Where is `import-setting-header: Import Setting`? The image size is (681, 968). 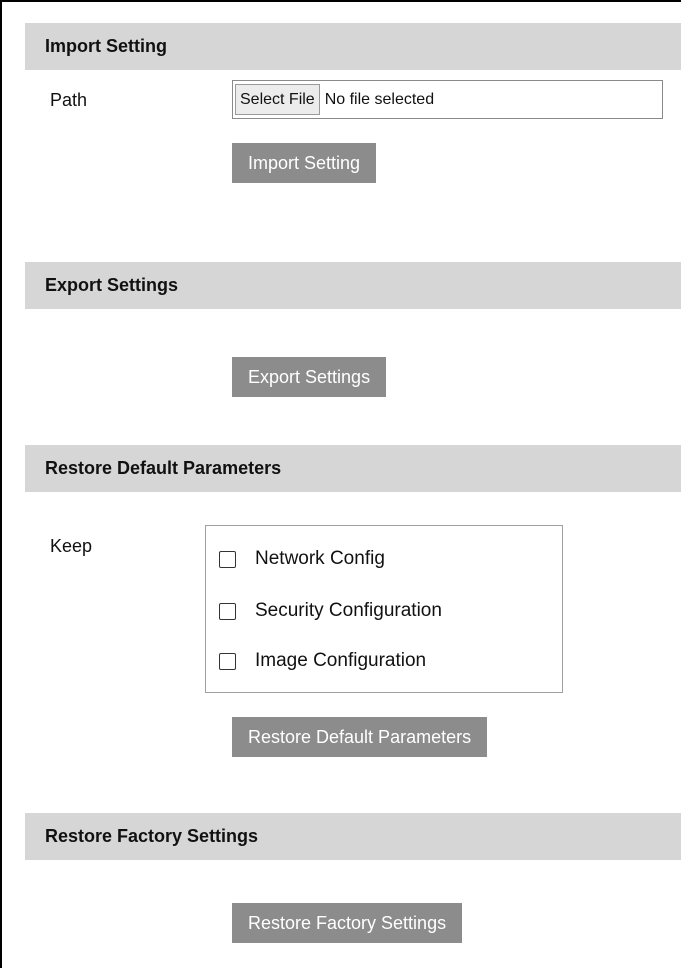 import-setting-header: Import Setting is located at coordinates (353, 46).